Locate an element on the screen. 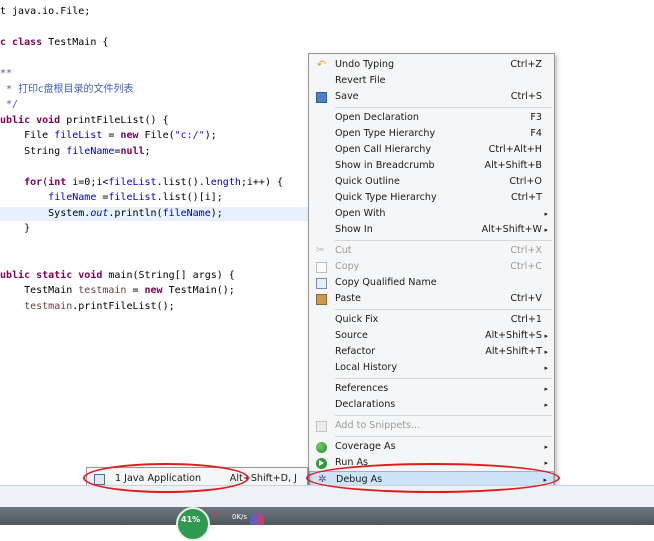 This screenshot has width=654, height=541. menu-item-label: Local History is located at coordinates (366, 367).